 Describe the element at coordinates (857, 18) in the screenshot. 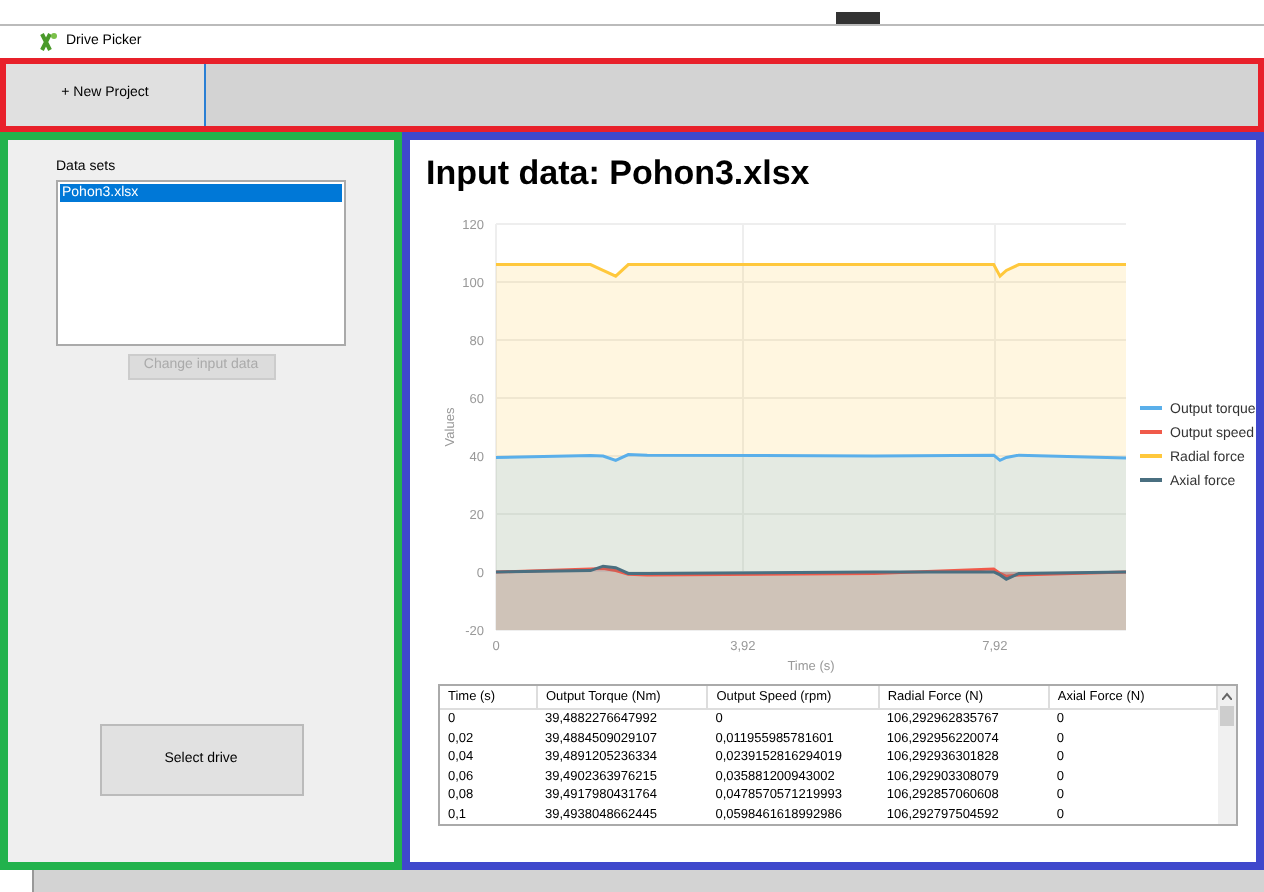

I see `drag-handle-icon` at that location.